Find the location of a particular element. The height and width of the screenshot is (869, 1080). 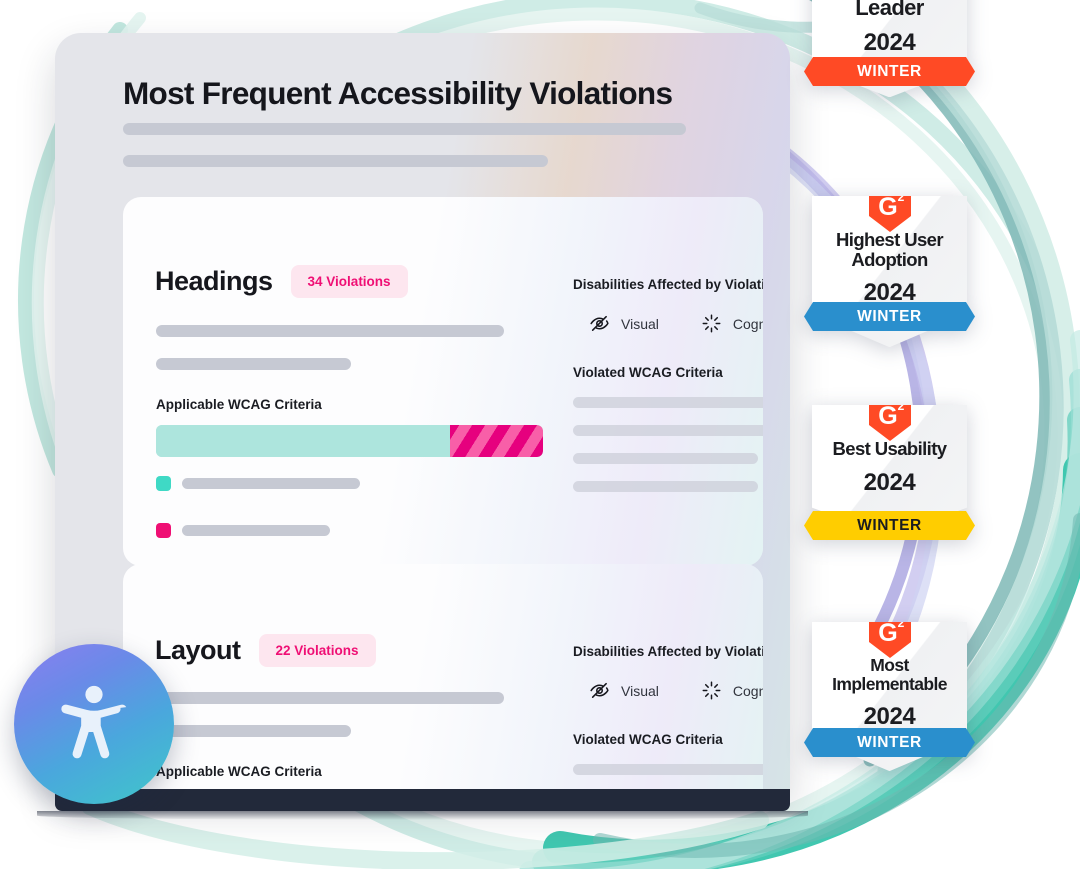

wcag-progress-bar is located at coordinates (349, 441).